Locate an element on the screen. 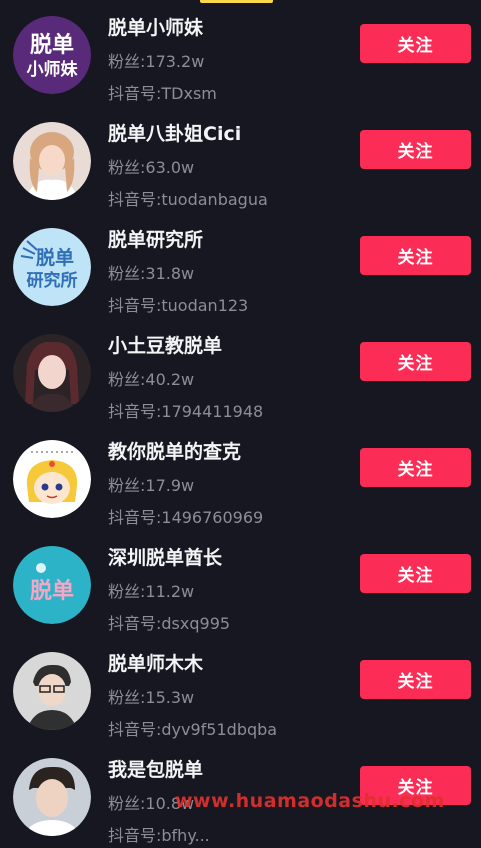 The width and height of the screenshot is (481, 848). follower-count: 粉丝:63.0w is located at coordinates (151, 167).